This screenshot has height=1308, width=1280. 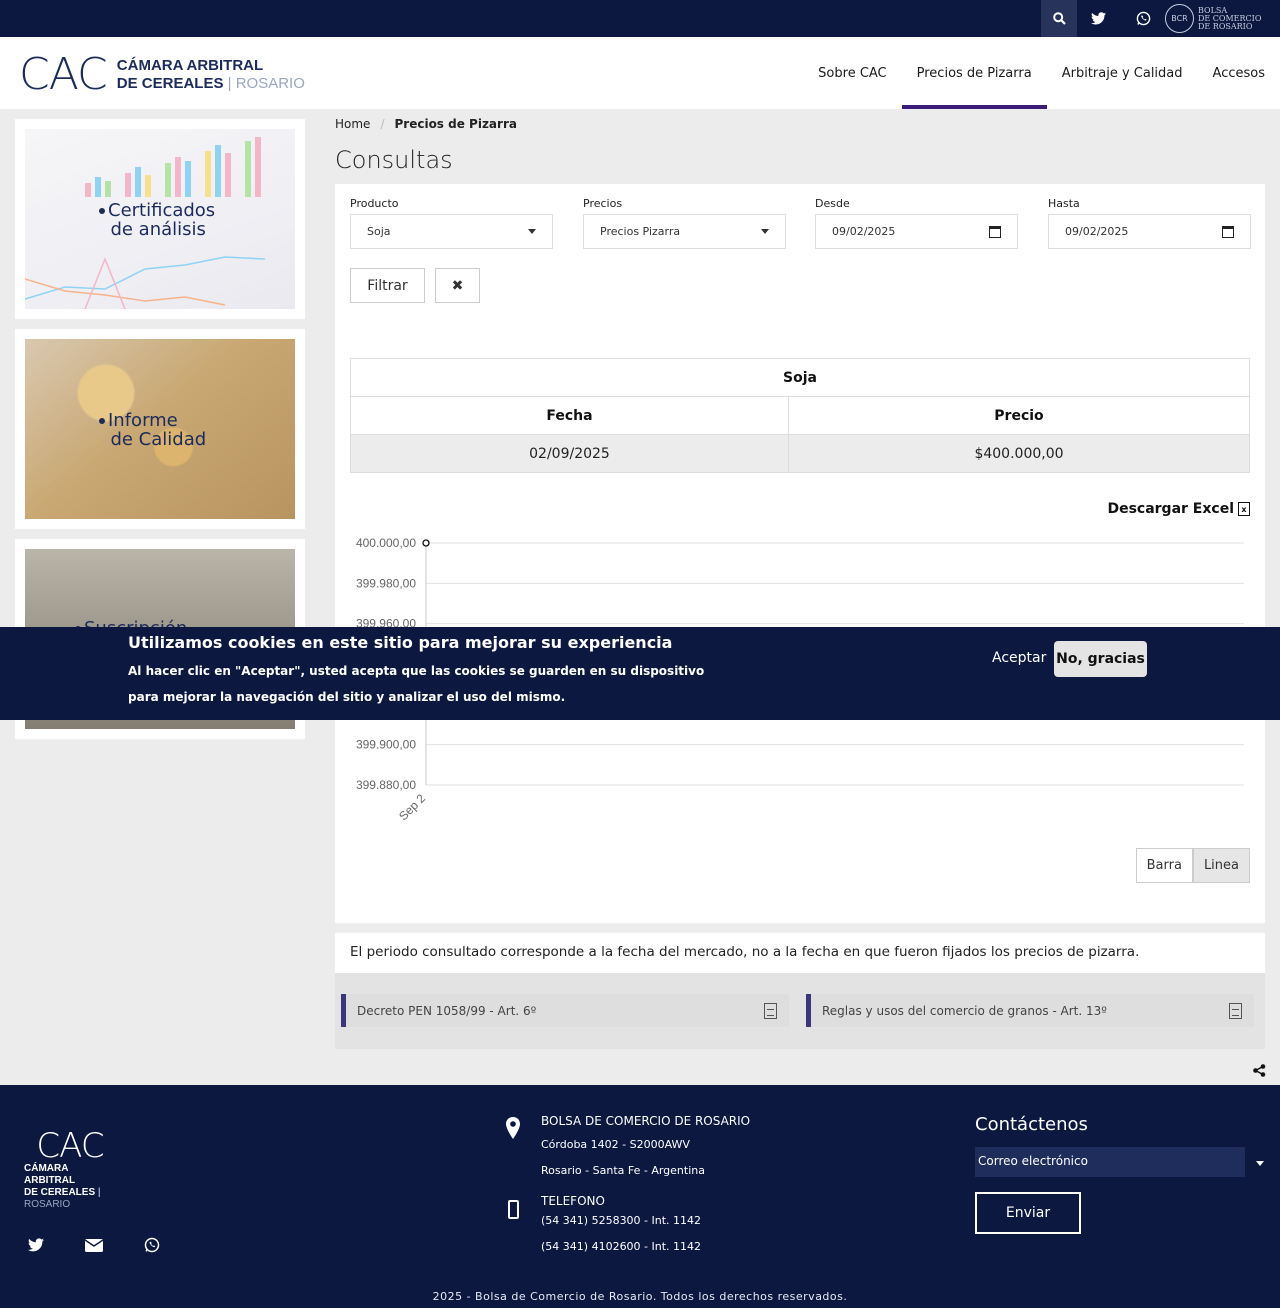 I want to click on y-tick-label: 400.000,00, so click(x=386, y=543).